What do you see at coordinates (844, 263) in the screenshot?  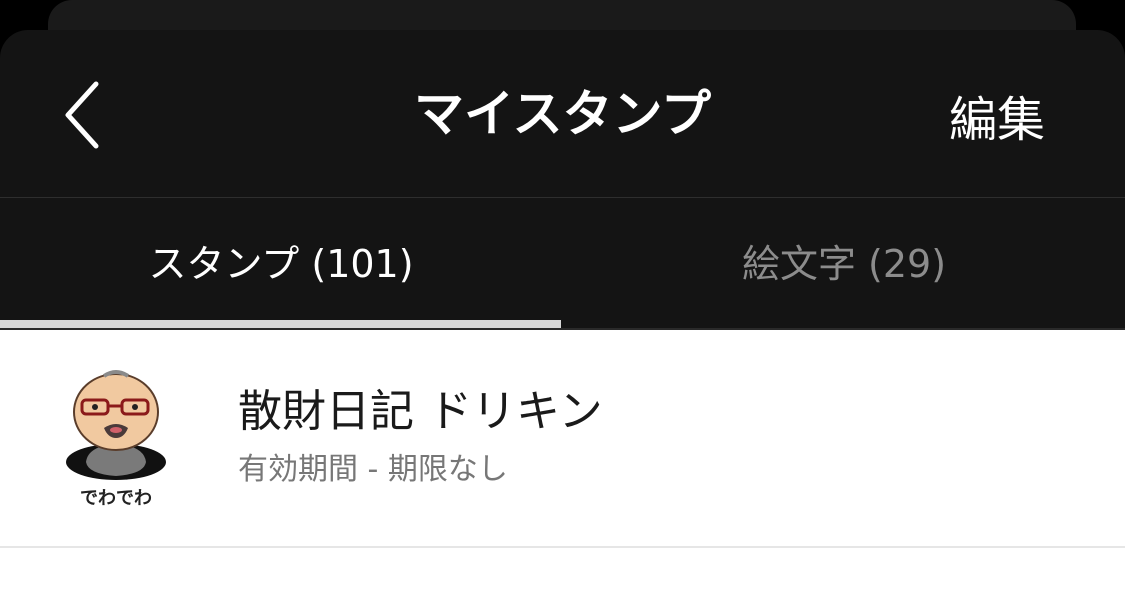 I see `tab-emoji: 絵文字 (29)` at bounding box center [844, 263].